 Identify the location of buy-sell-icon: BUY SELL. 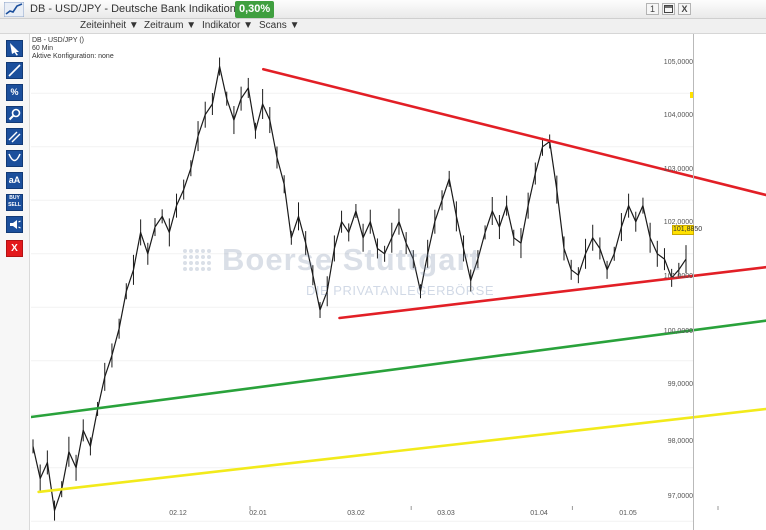
(14, 202).